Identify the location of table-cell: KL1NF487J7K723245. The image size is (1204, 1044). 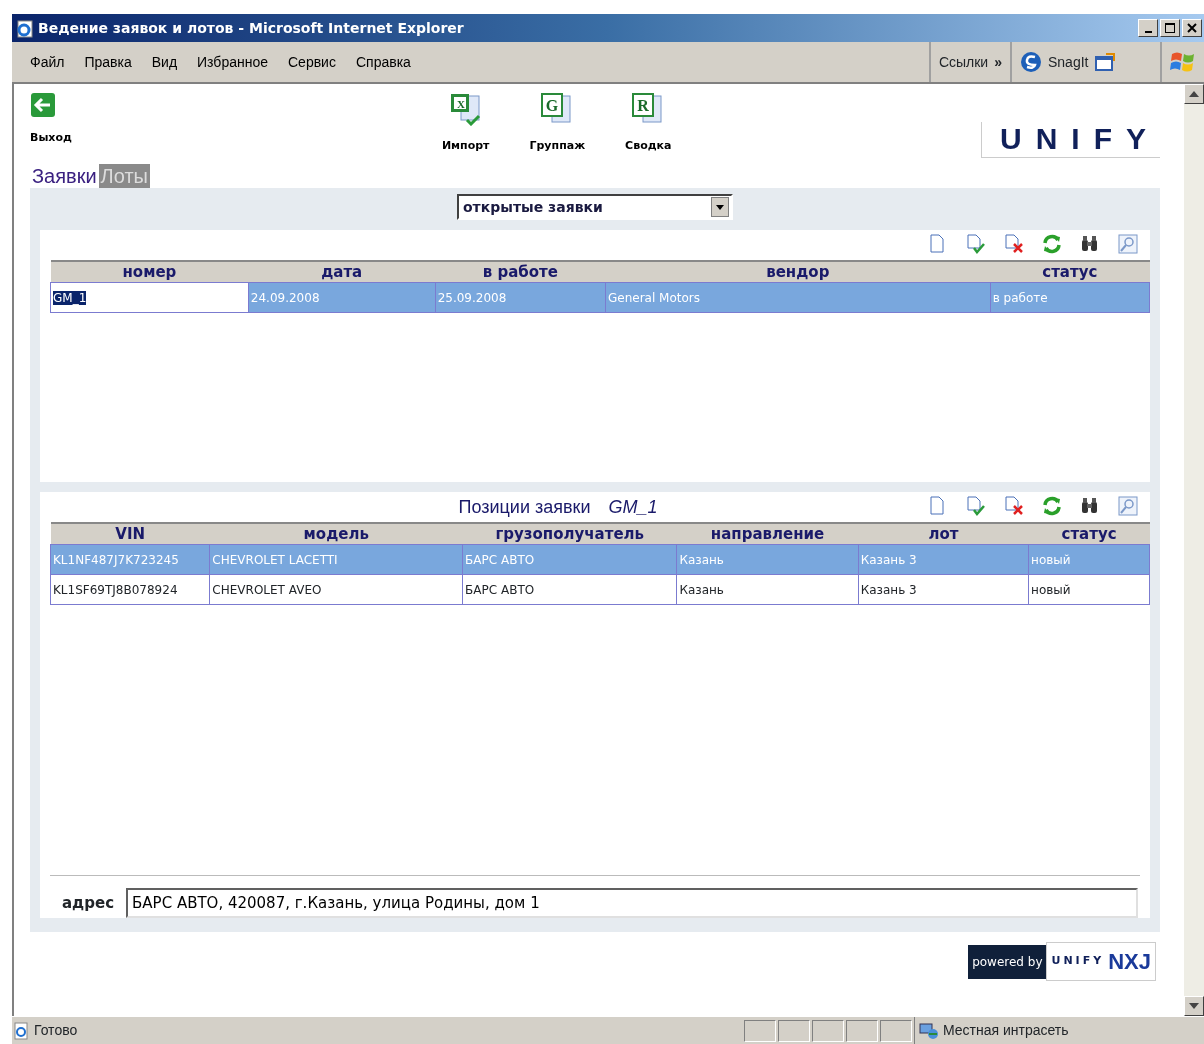
(130, 559).